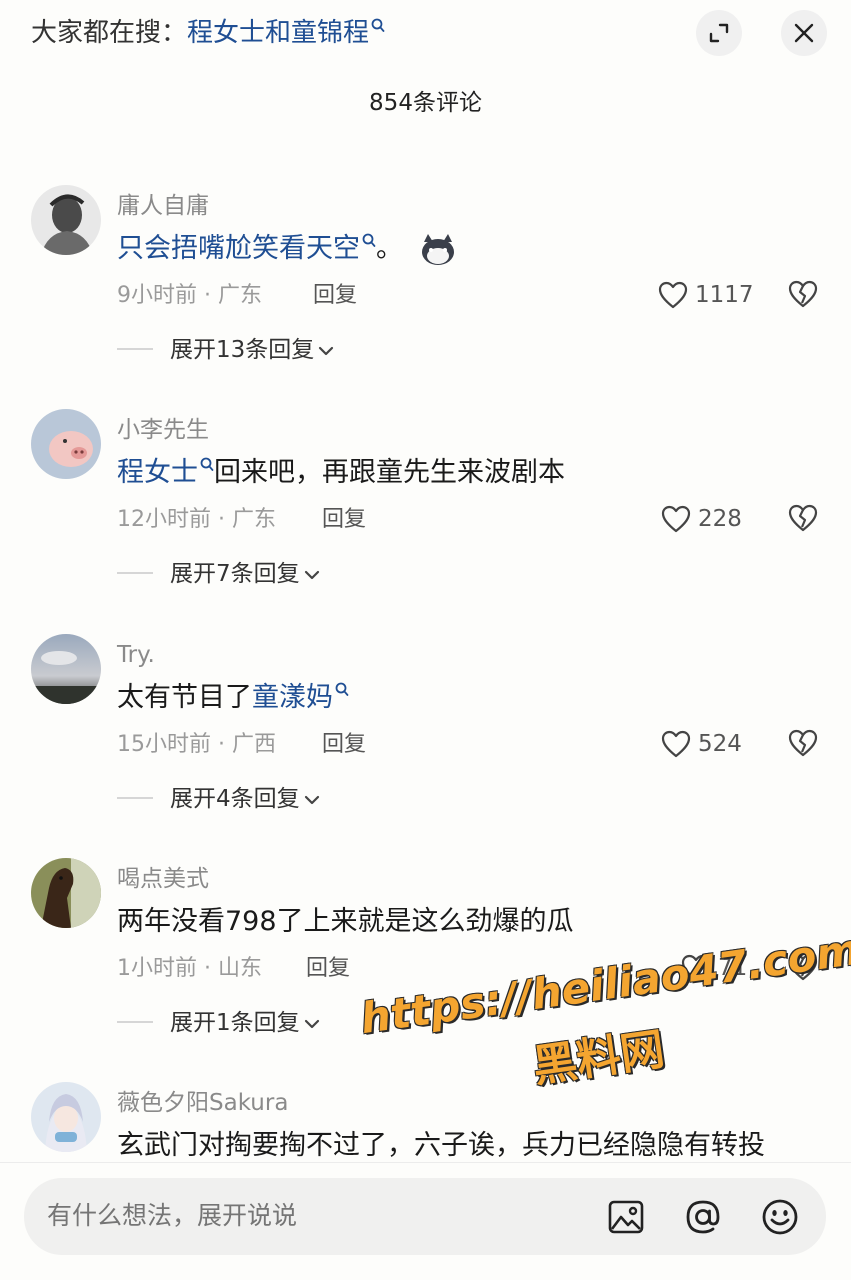 This screenshot has height=1280, width=851. What do you see at coordinates (235, 1023) in the screenshot?
I see `expand-replies-label: 展开1条回复` at bounding box center [235, 1023].